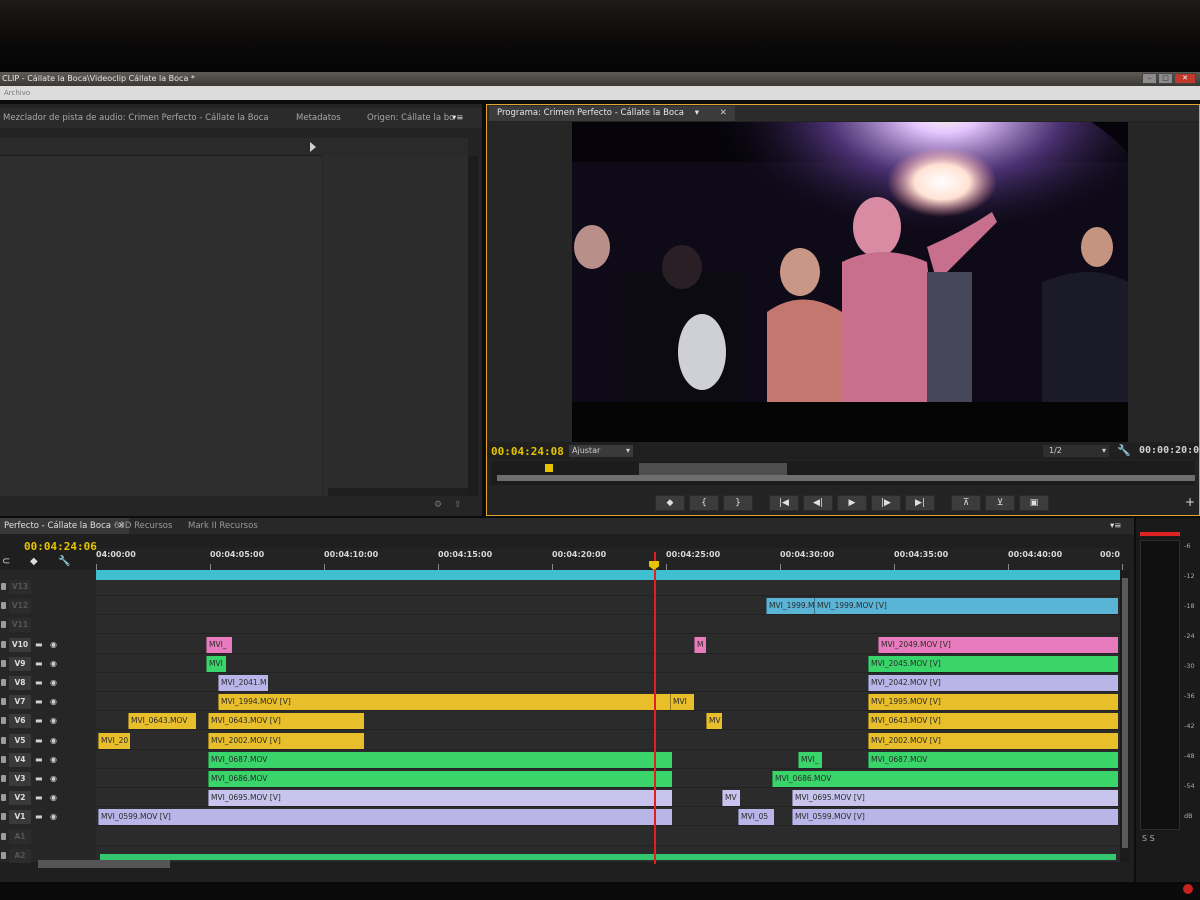  Describe the element at coordinates (20, 587) in the screenshot. I see `track-name: V13` at that location.